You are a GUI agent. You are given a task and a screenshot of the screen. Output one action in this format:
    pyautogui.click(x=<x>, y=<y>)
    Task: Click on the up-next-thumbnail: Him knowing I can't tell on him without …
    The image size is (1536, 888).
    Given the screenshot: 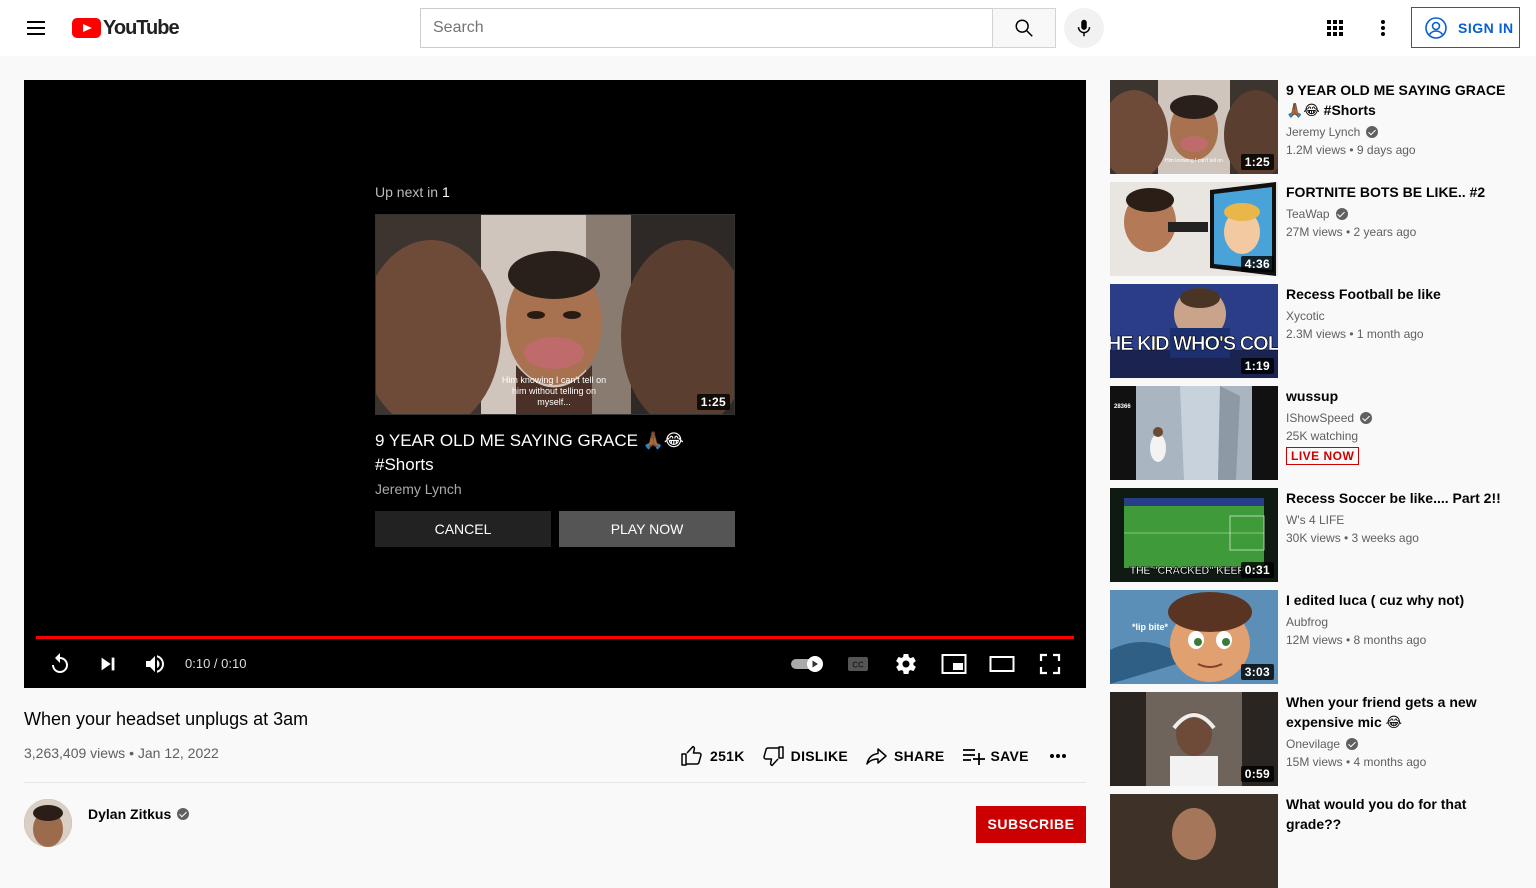 What is the action you would take?
    pyautogui.click(x=555, y=314)
    